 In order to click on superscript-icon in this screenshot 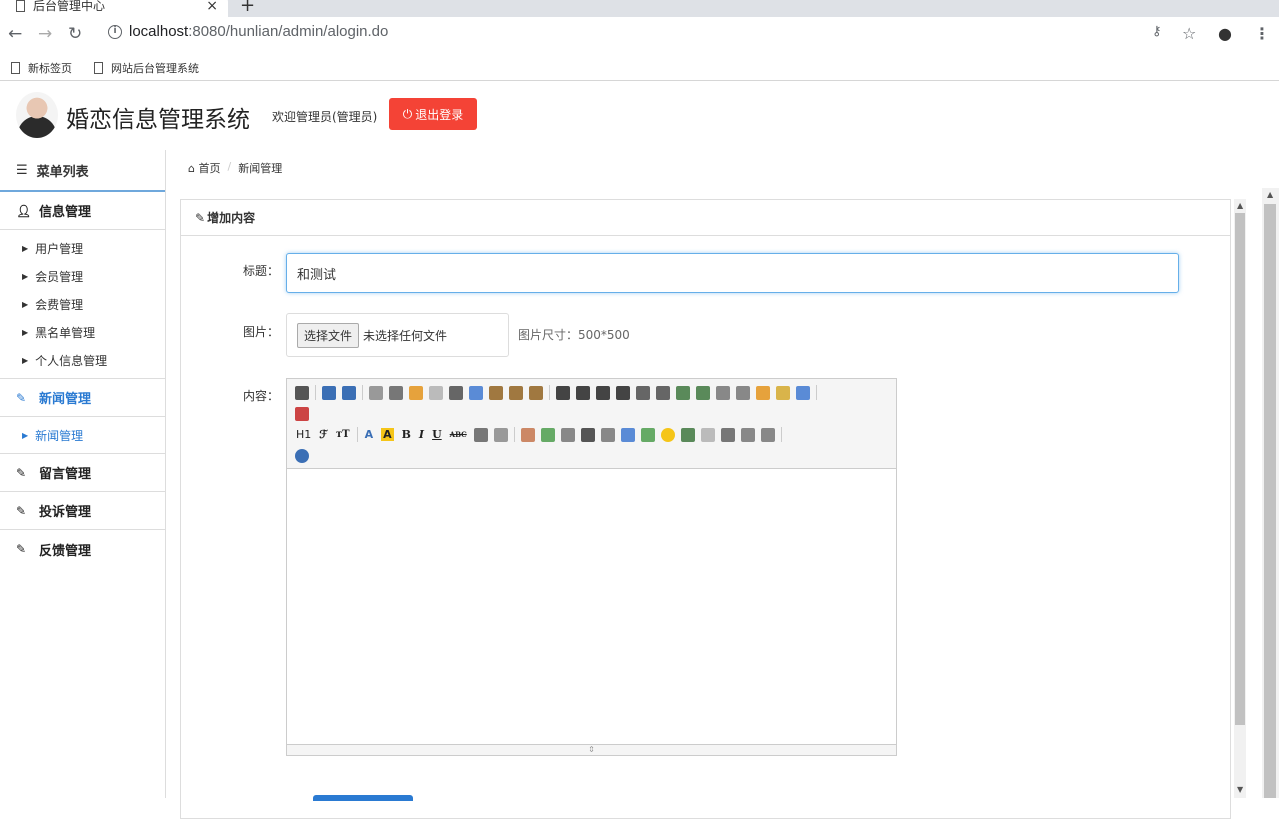, I will do `click(743, 392)`.